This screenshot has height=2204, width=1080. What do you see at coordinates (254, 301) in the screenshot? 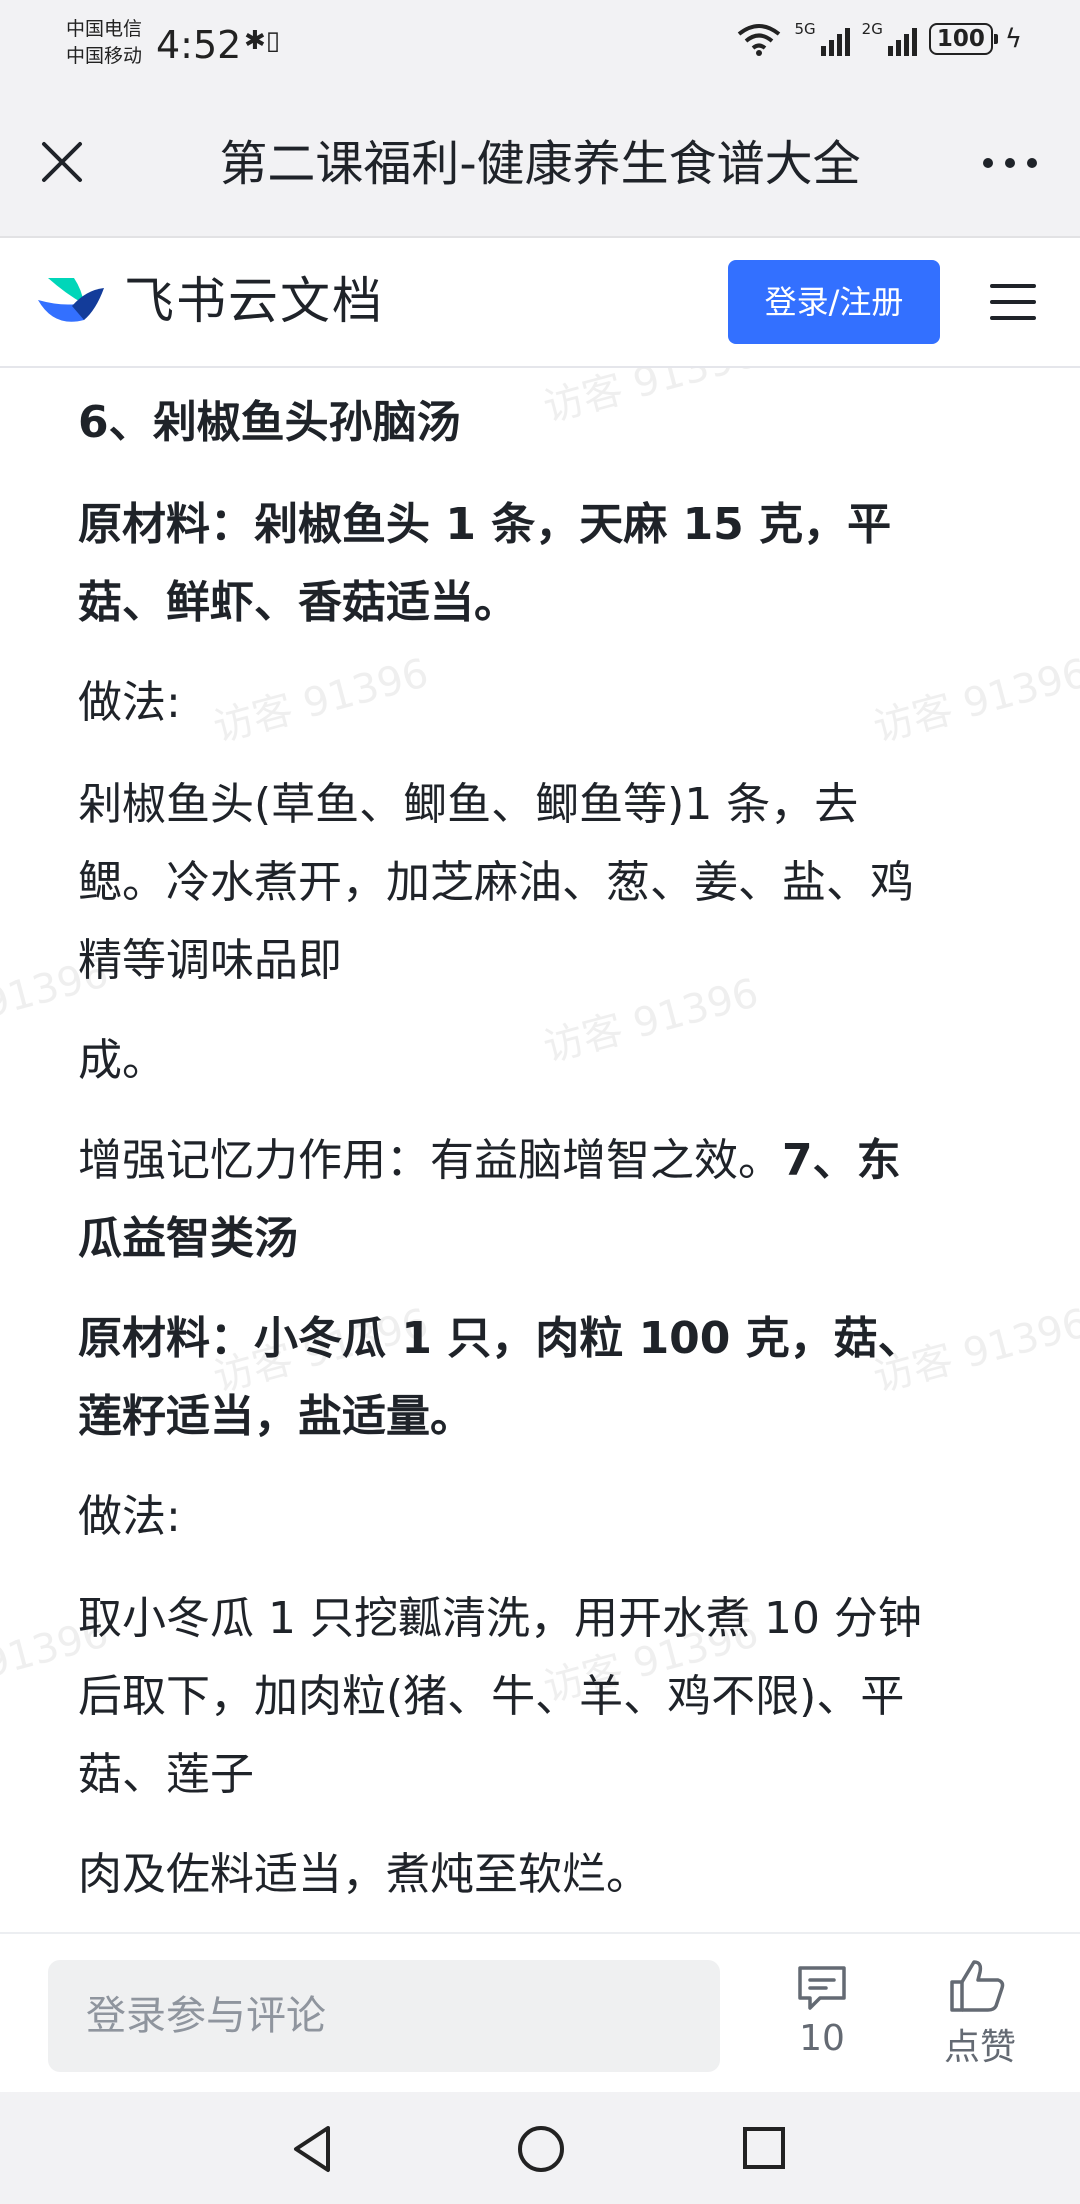
I see `brand-name: 飞书云文档` at bounding box center [254, 301].